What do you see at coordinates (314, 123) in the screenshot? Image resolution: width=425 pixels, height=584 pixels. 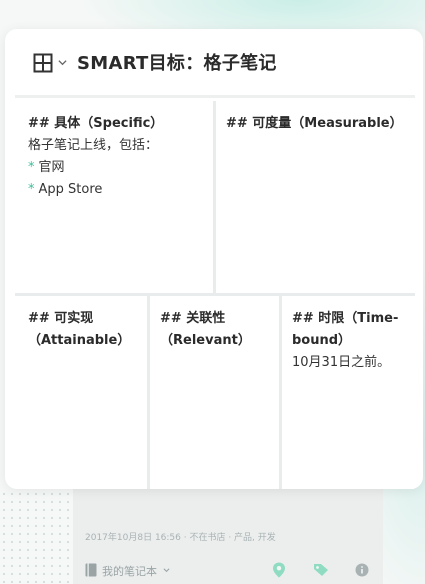 I see `cell-heading: ## 可度量（Measurable）` at bounding box center [314, 123].